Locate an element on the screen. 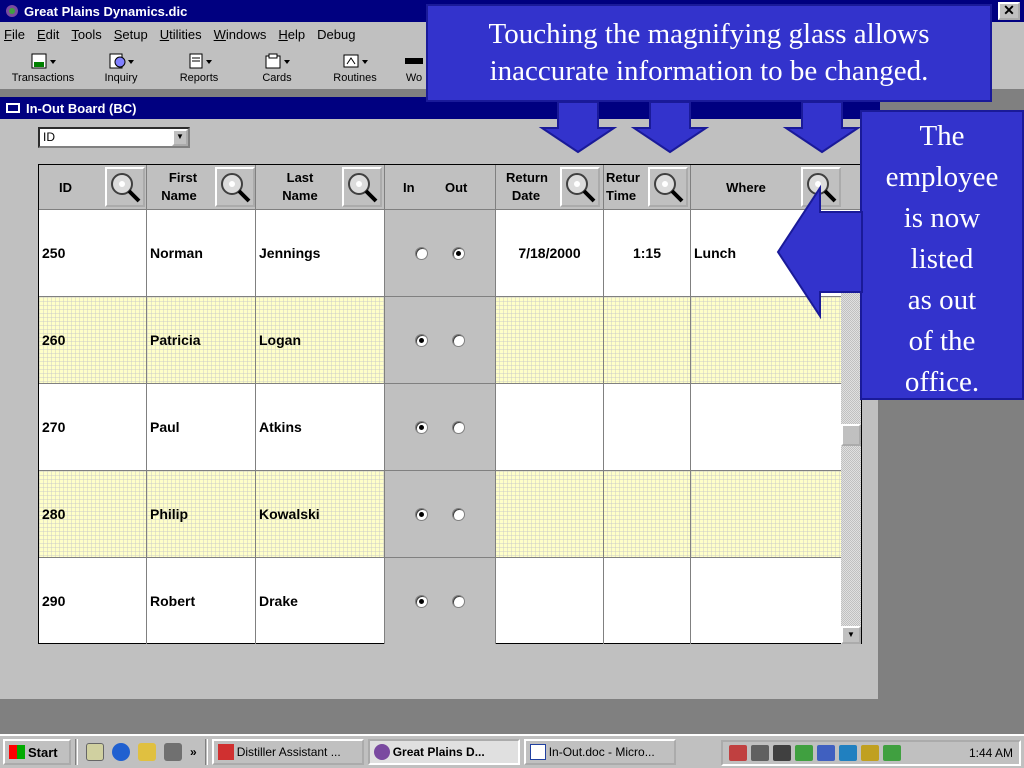 The height and width of the screenshot is (768, 1024). return-time-lookup-button is located at coordinates (668, 187).